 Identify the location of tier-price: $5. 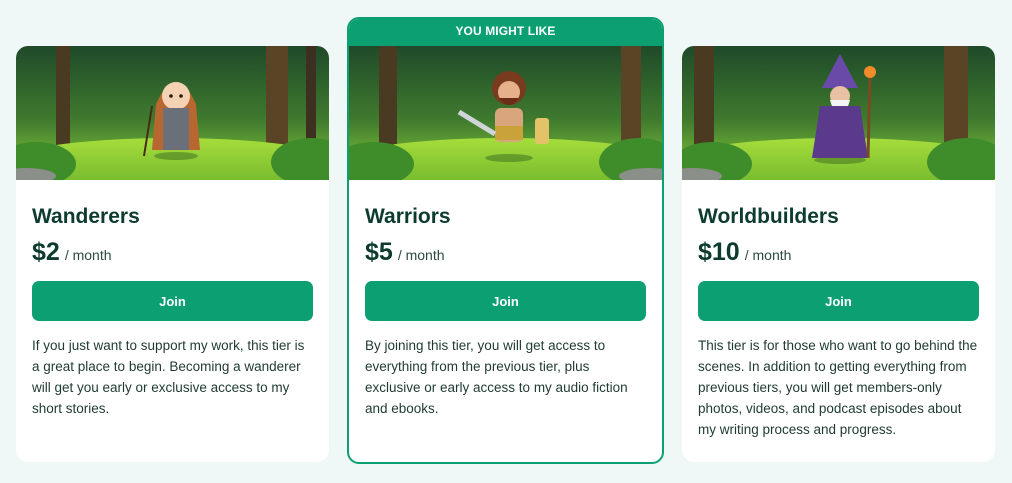
(379, 252).